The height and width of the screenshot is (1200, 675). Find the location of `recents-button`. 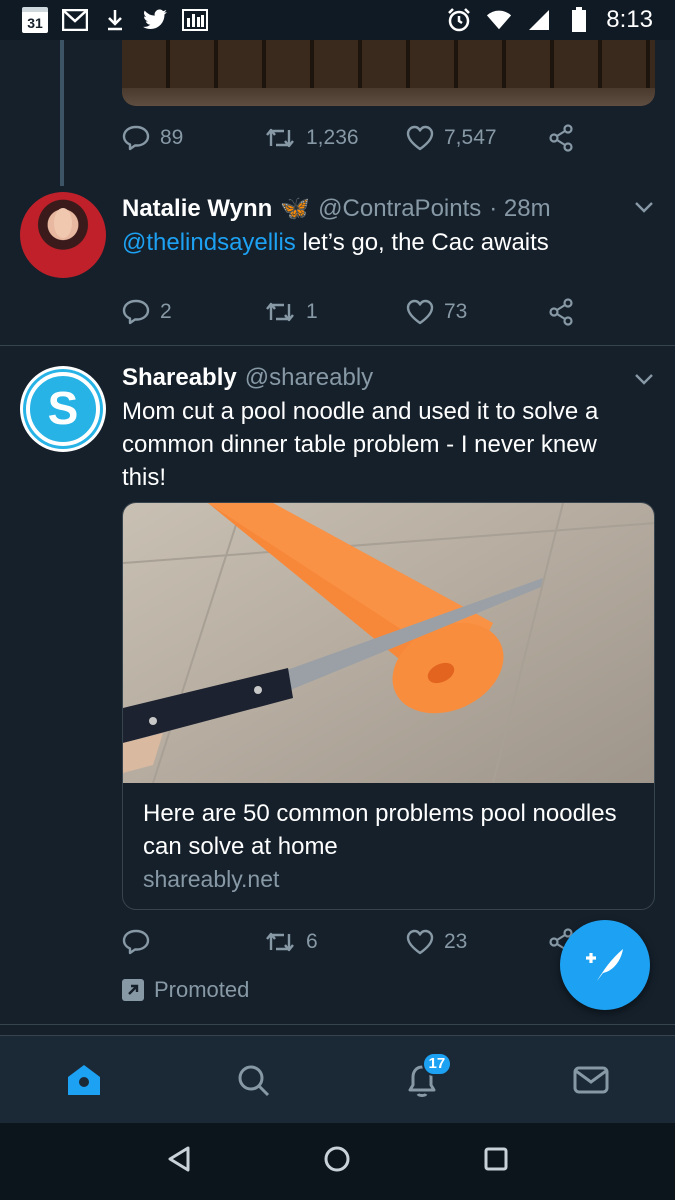

recents-button is located at coordinates (496, 1161).